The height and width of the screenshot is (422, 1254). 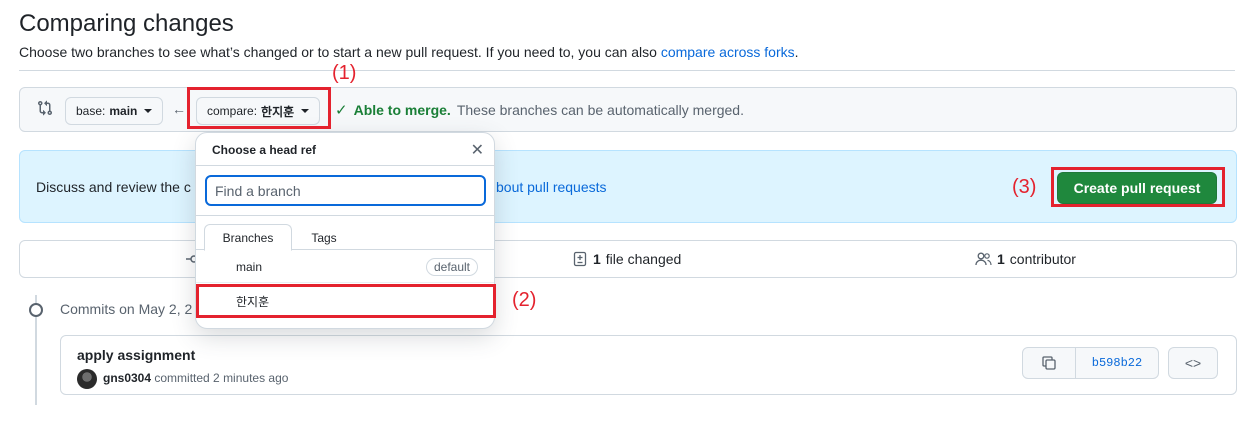 What do you see at coordinates (248, 237) in the screenshot?
I see `tab-branches: Branches` at bounding box center [248, 237].